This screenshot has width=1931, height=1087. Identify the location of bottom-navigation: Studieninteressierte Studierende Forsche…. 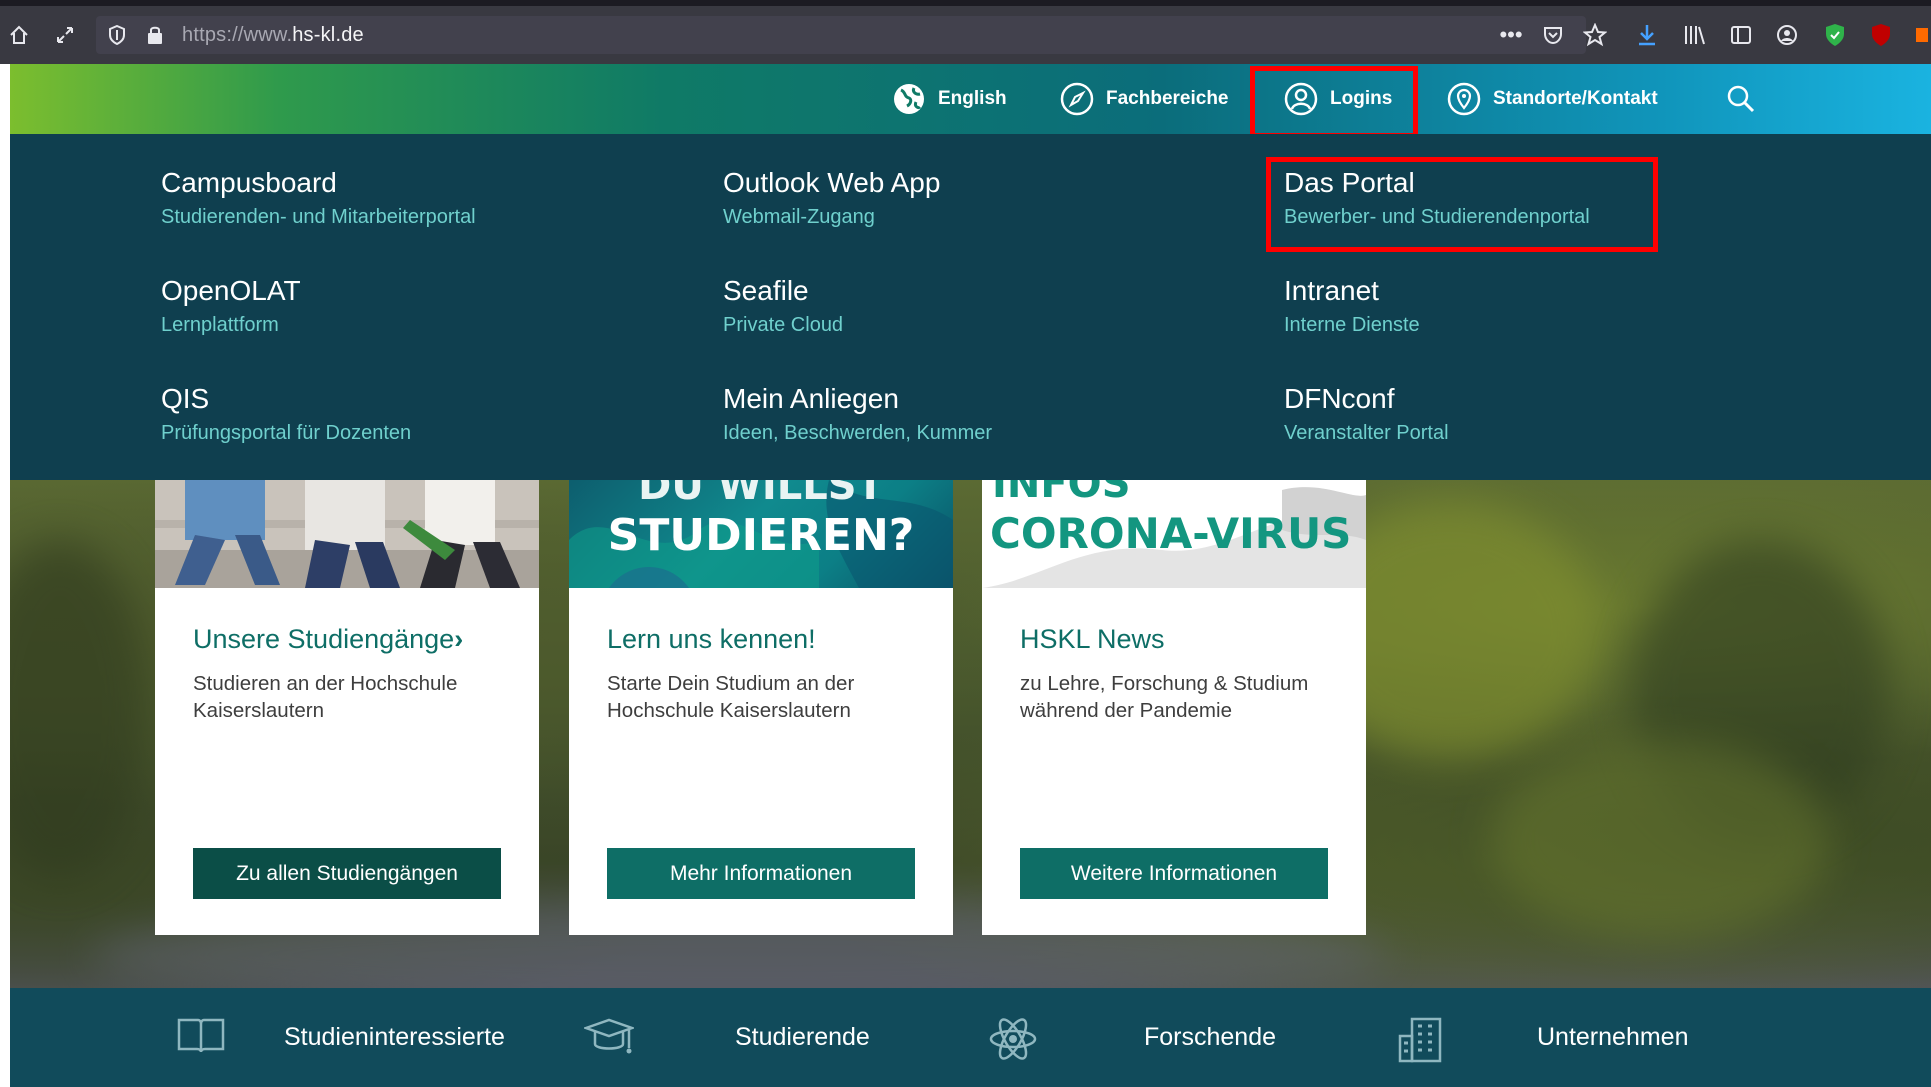
(970, 1037).